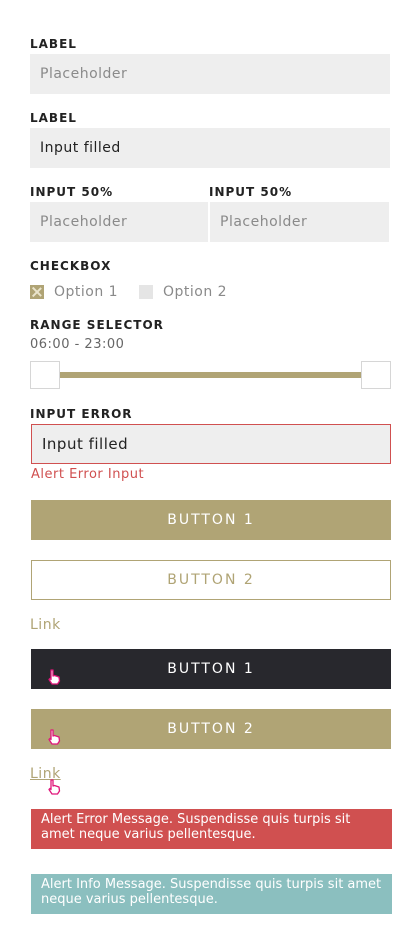 The height and width of the screenshot is (951, 420). What do you see at coordinates (376, 375) in the screenshot?
I see `range-handle-end` at bounding box center [376, 375].